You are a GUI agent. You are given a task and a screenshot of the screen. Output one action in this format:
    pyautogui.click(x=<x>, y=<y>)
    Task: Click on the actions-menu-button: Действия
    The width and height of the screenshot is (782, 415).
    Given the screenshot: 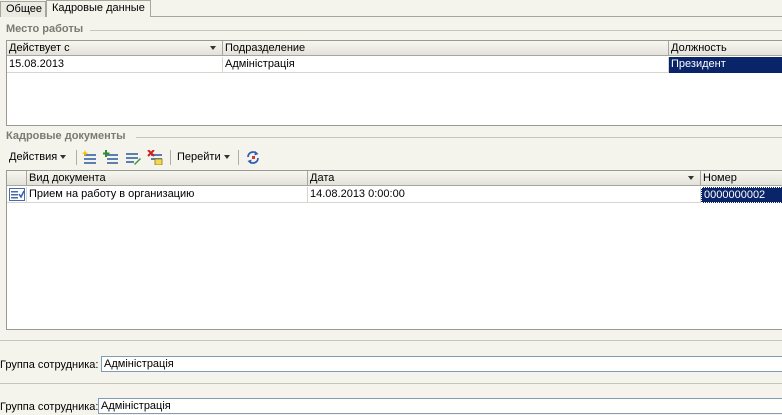 What is the action you would take?
    pyautogui.click(x=37, y=157)
    